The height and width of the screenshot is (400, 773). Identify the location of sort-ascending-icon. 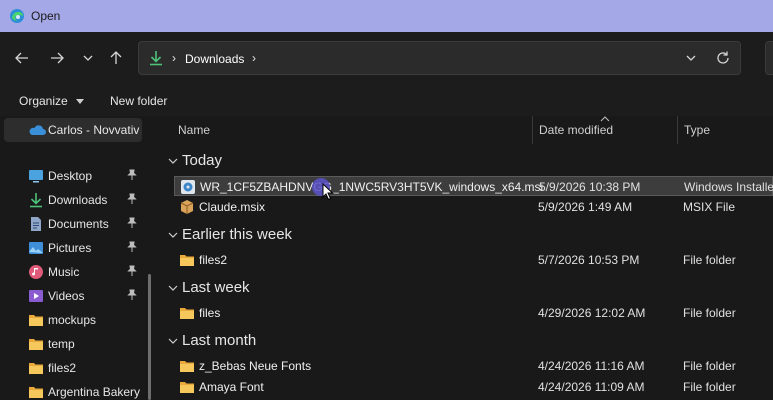
(605, 119).